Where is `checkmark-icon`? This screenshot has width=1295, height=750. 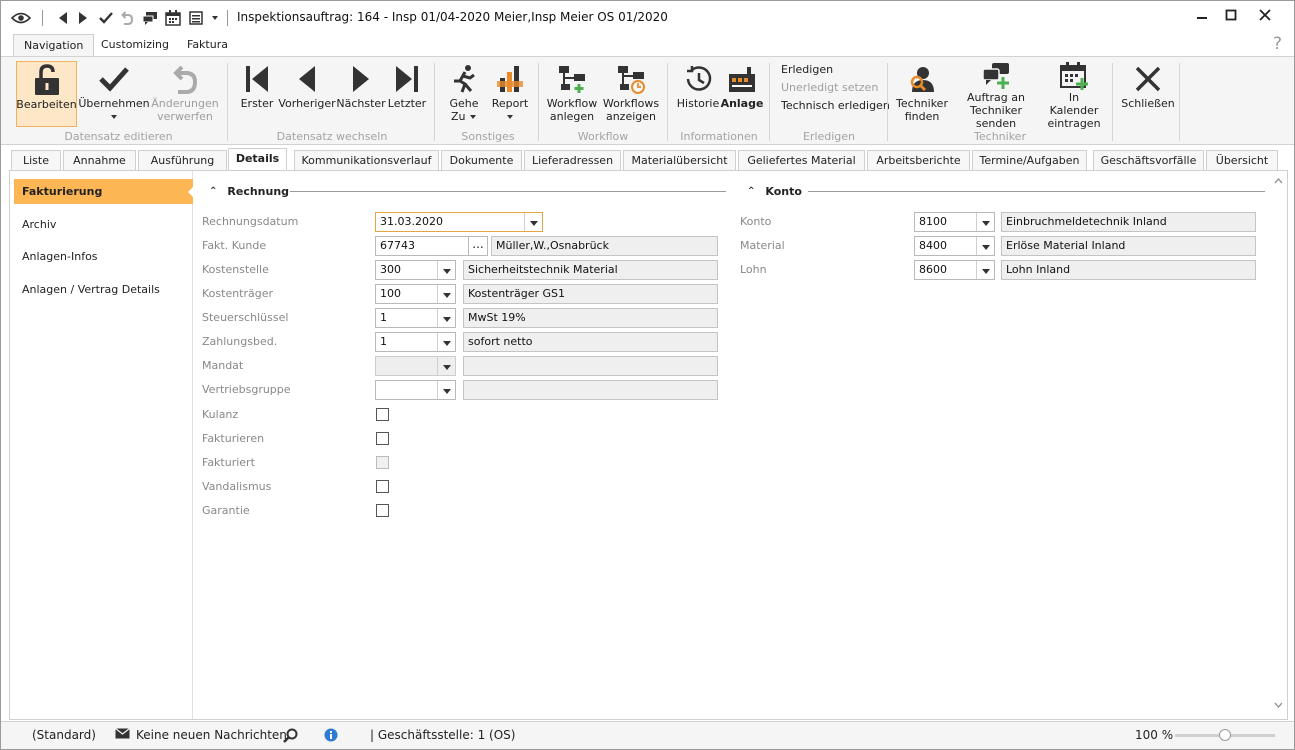 checkmark-icon is located at coordinates (106, 18).